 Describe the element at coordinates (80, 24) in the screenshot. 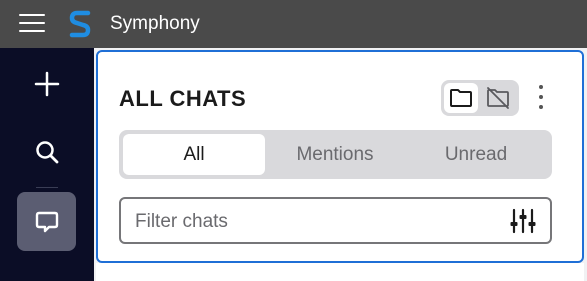

I see `symphony-logo` at that location.